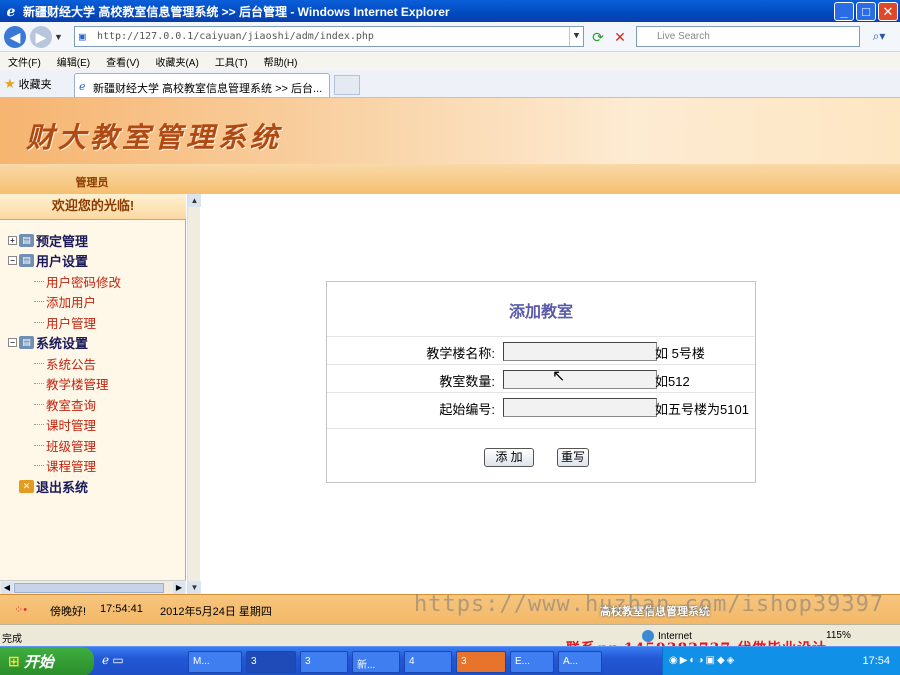 Image resolution: width=900 pixels, height=675 pixels. I want to click on admin-label: 管理员, so click(92, 183).